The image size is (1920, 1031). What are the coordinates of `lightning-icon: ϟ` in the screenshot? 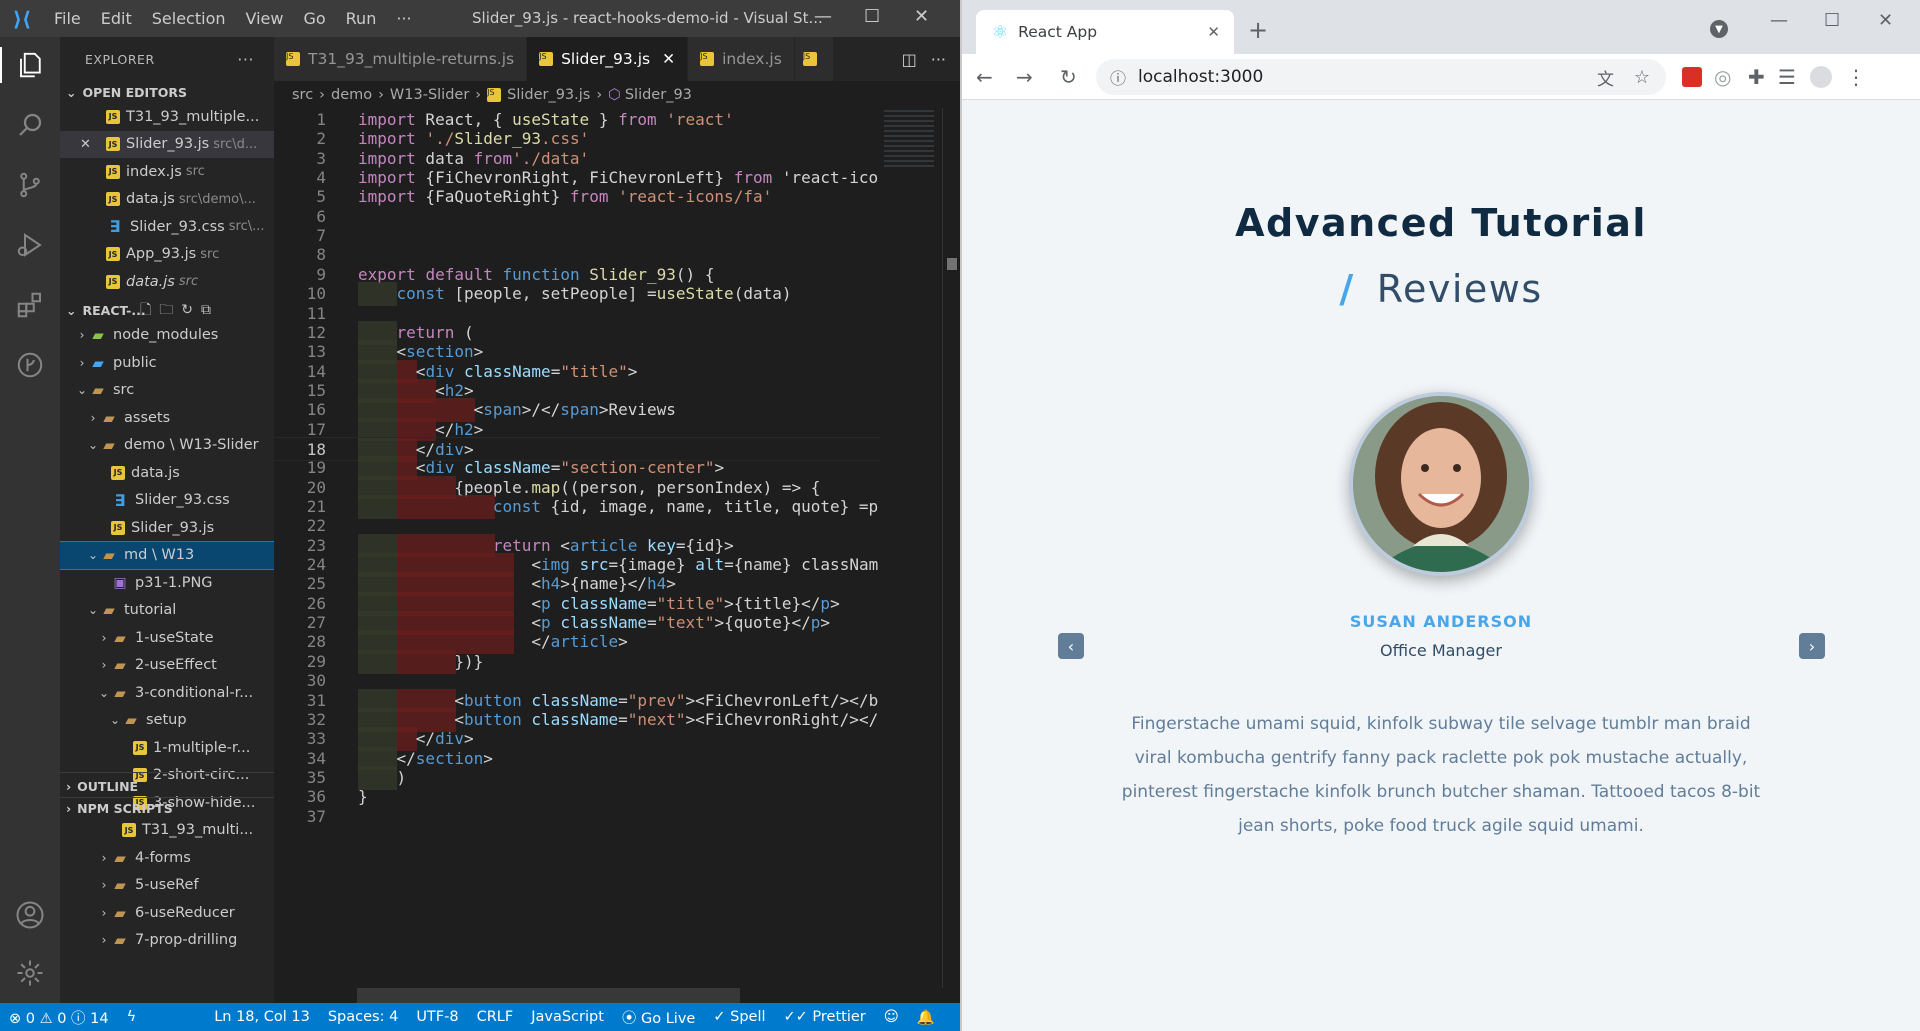 It's located at (132, 1017).